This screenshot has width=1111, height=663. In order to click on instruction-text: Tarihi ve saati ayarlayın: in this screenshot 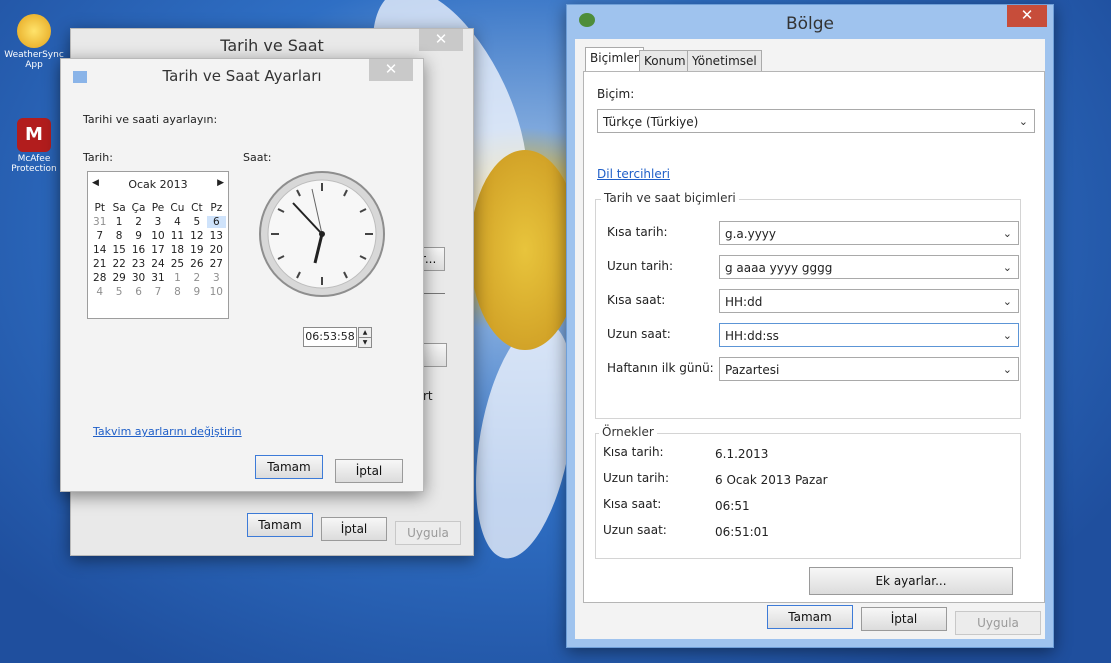, I will do `click(150, 119)`.